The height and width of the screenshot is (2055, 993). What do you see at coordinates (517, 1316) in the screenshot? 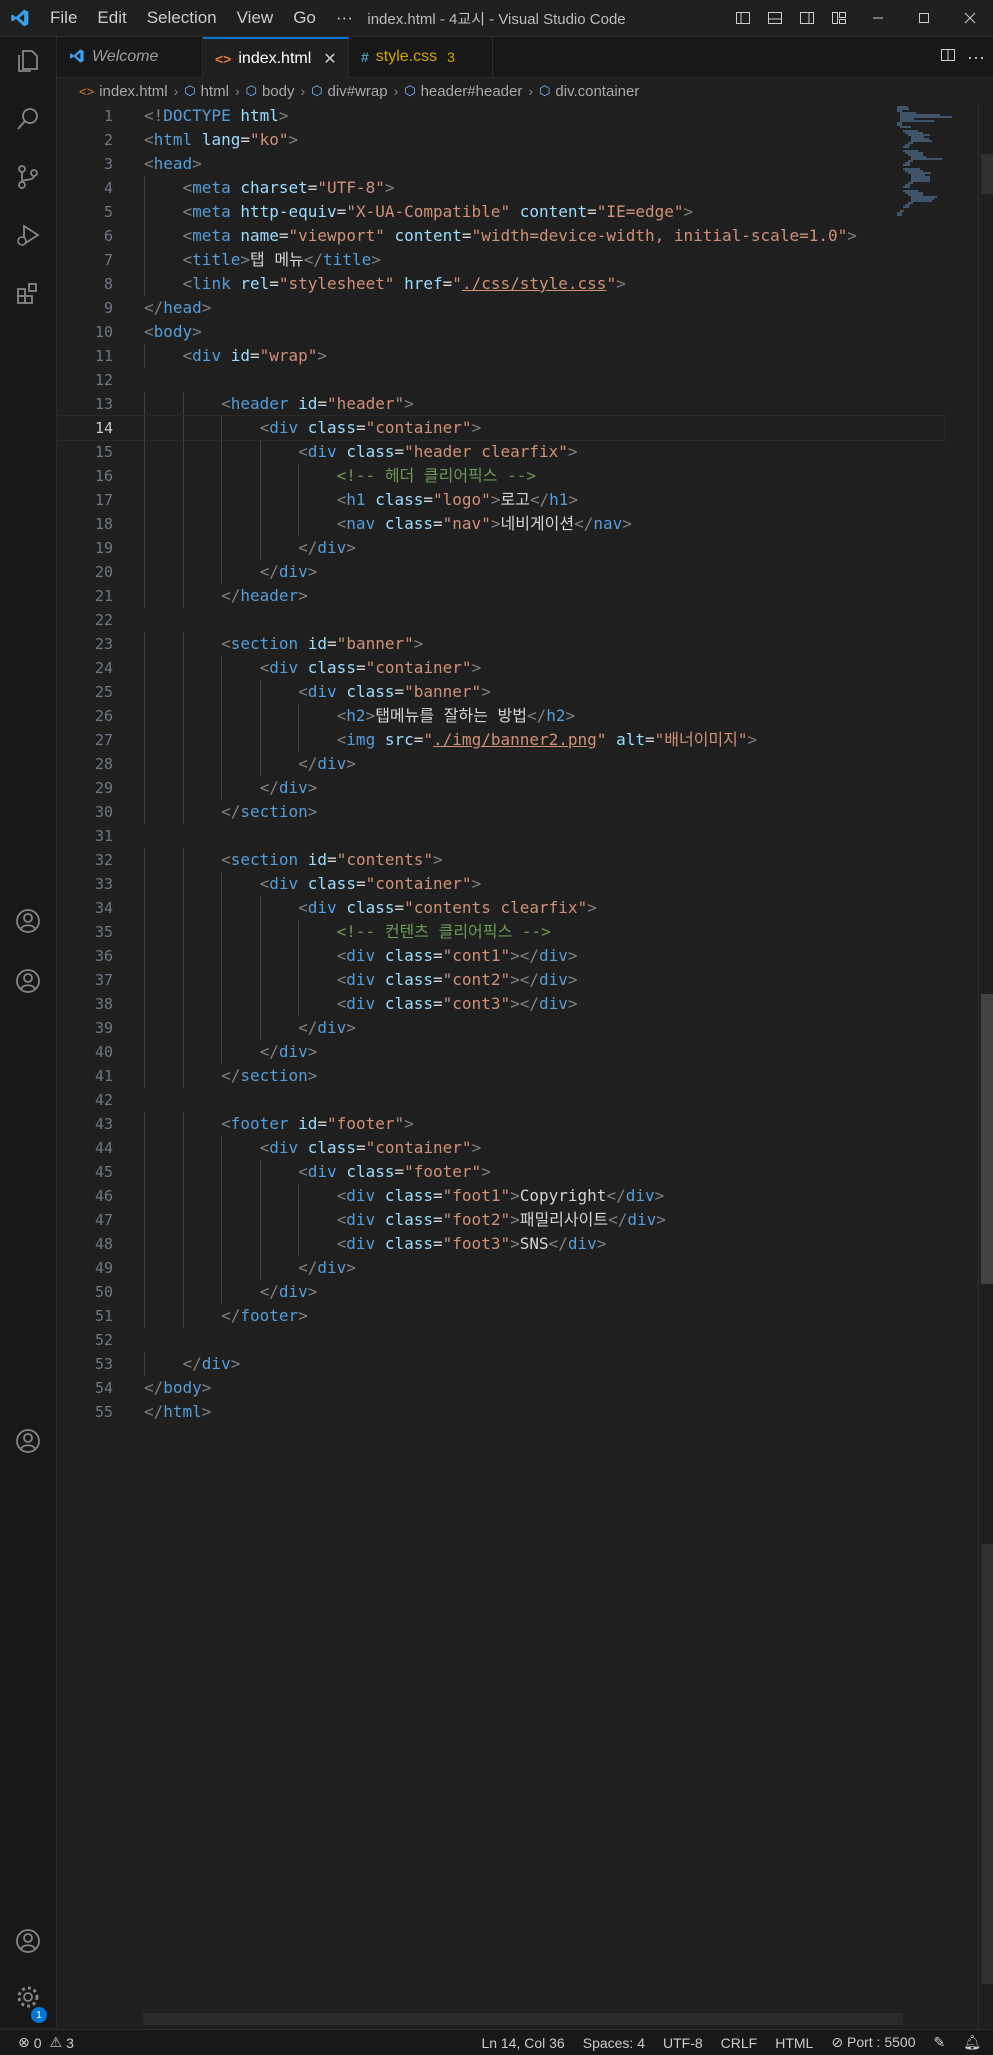
I see `code-line: </footer>` at bounding box center [517, 1316].